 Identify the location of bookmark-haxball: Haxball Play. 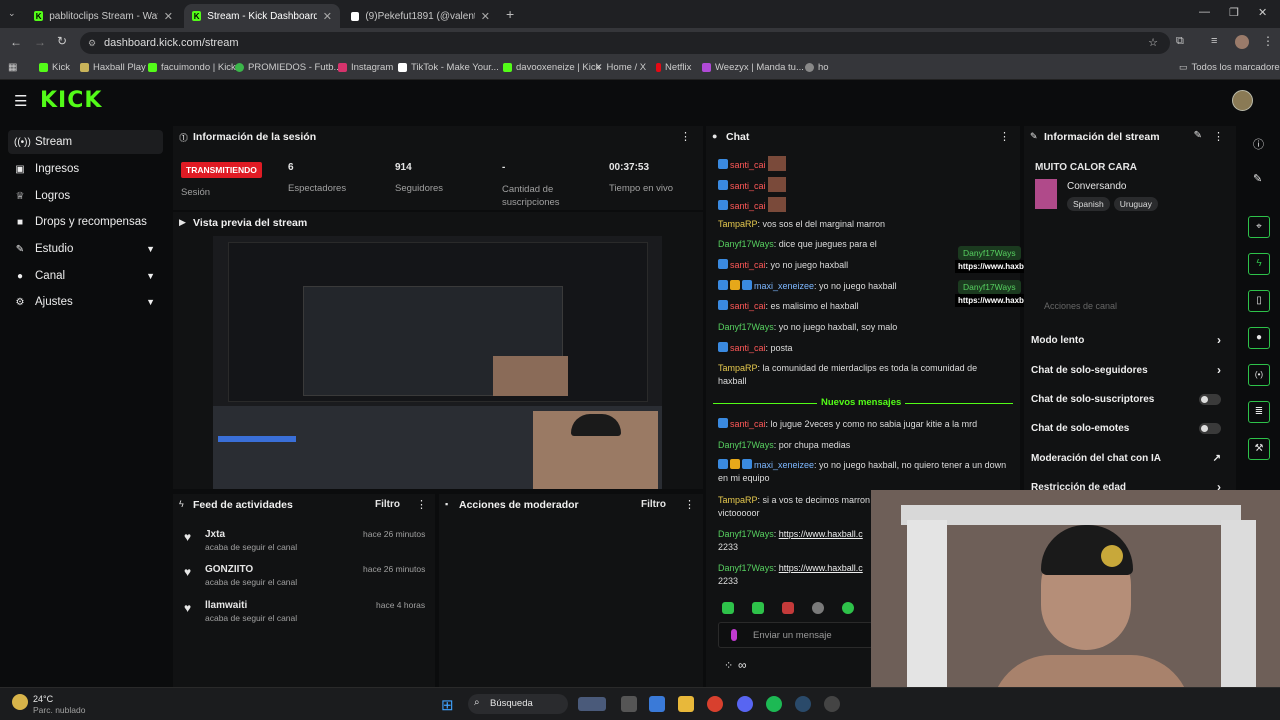
(113, 67).